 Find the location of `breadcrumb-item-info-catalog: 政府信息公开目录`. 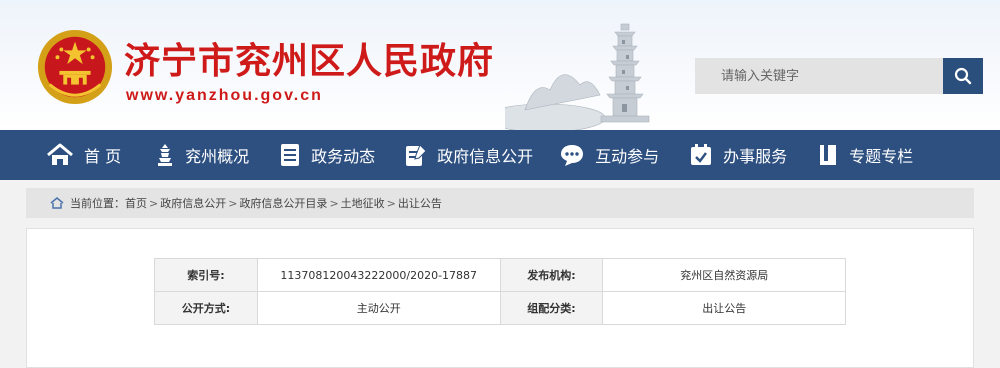

breadcrumb-item-info-catalog: 政府信息公开目录 is located at coordinates (283, 203).